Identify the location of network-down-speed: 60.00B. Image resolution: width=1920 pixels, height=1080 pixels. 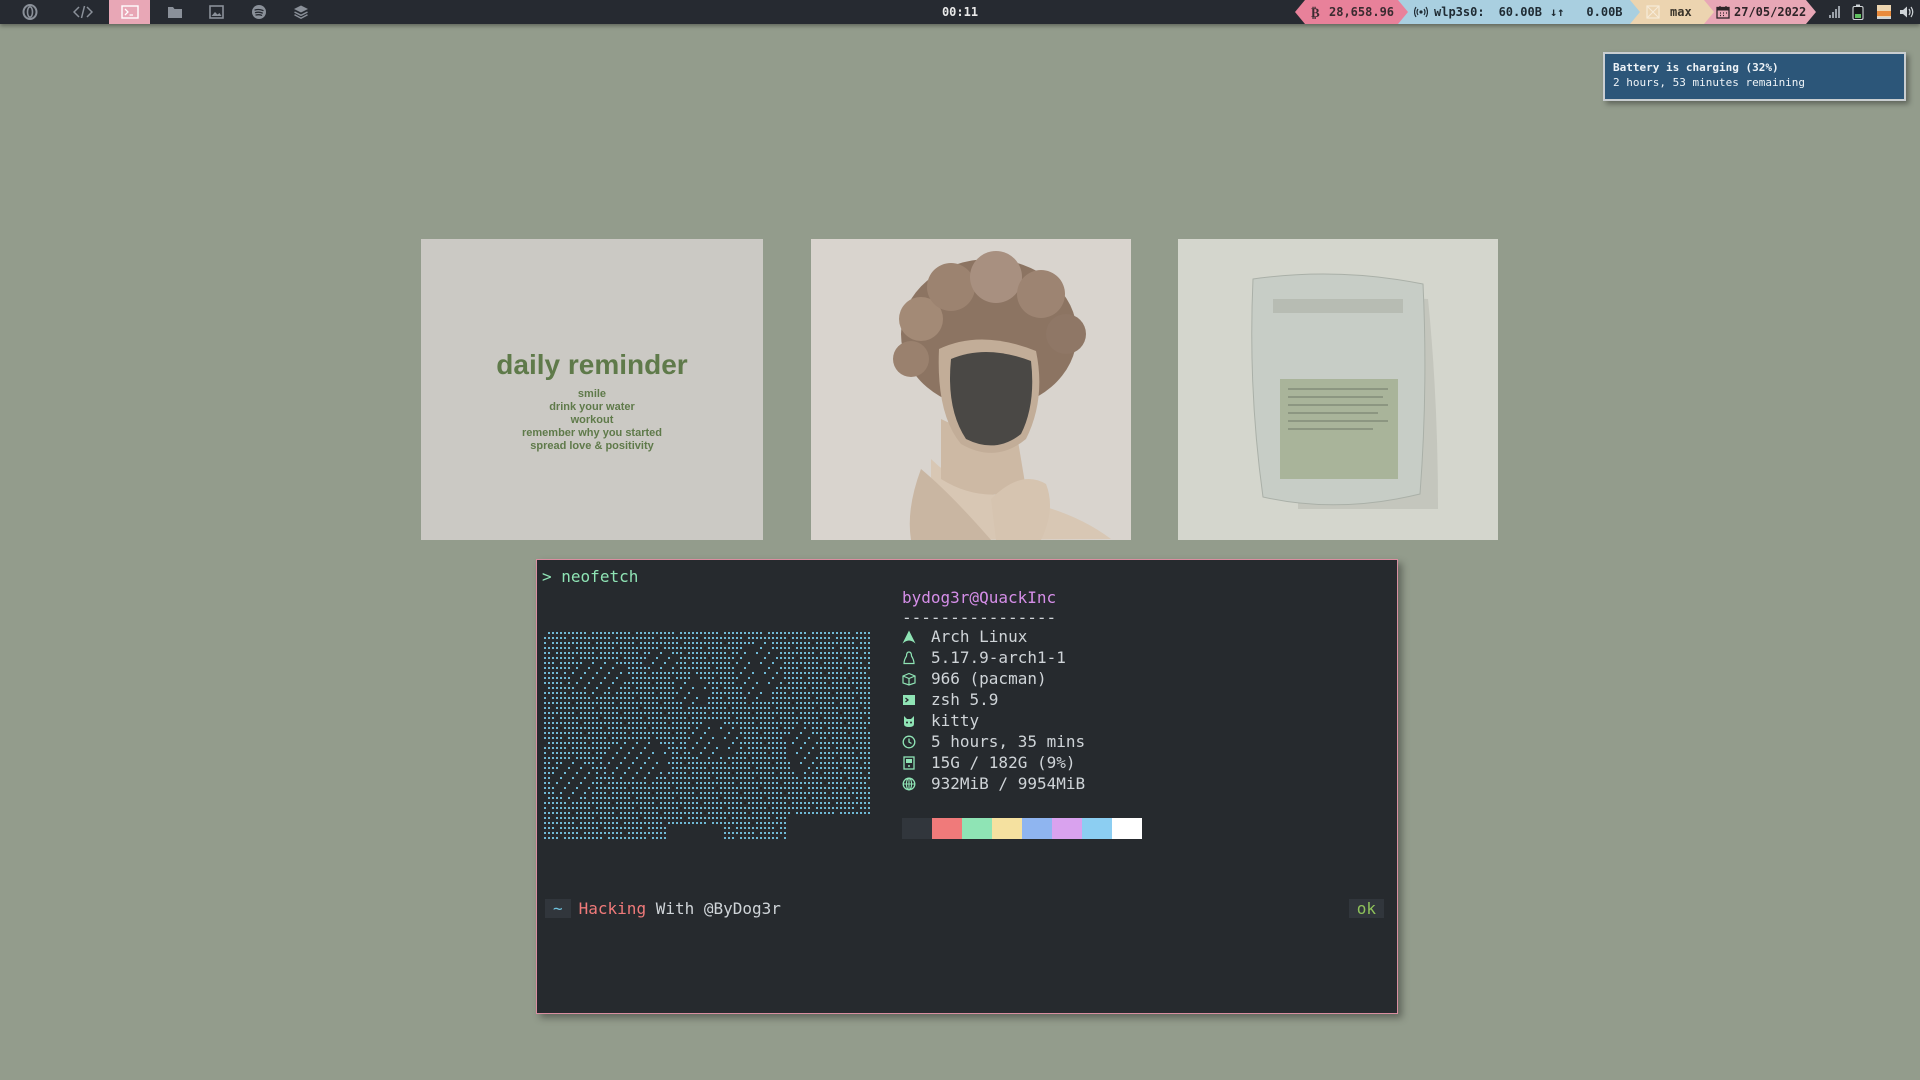
(1520, 12).